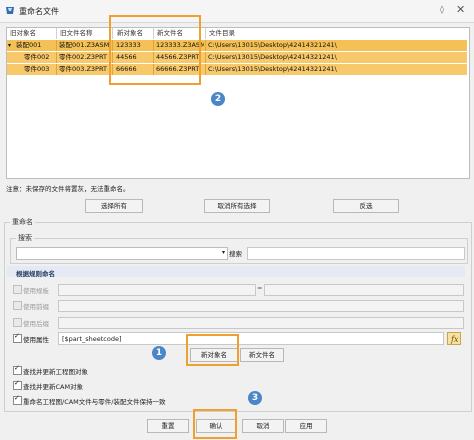 The width and height of the screenshot is (474, 440). I want to click on use-attribute-checkbox, so click(17, 337).